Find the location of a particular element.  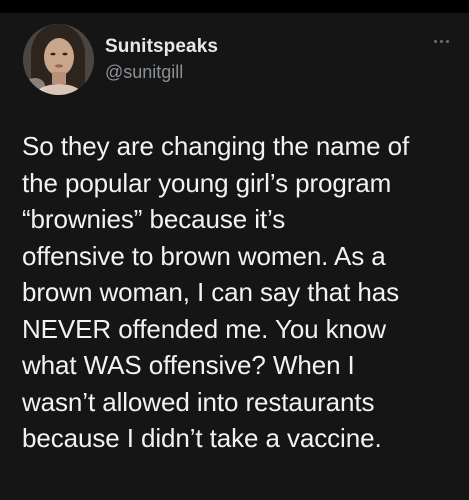

avatar is located at coordinates (58, 59).